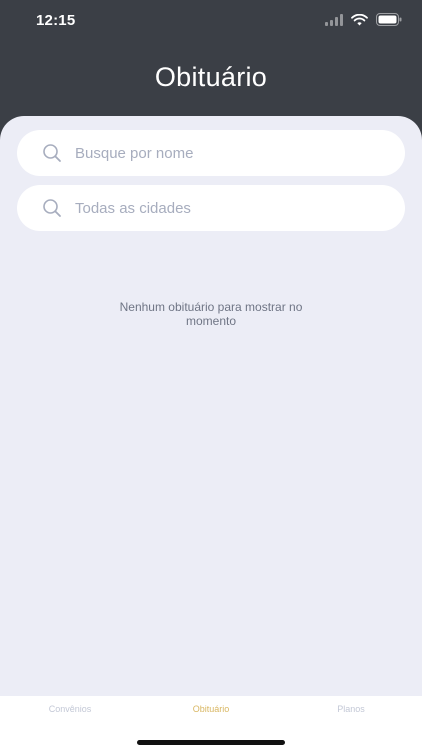 Image resolution: width=422 pixels, height=750 pixels. I want to click on city-search-field, so click(211, 208).